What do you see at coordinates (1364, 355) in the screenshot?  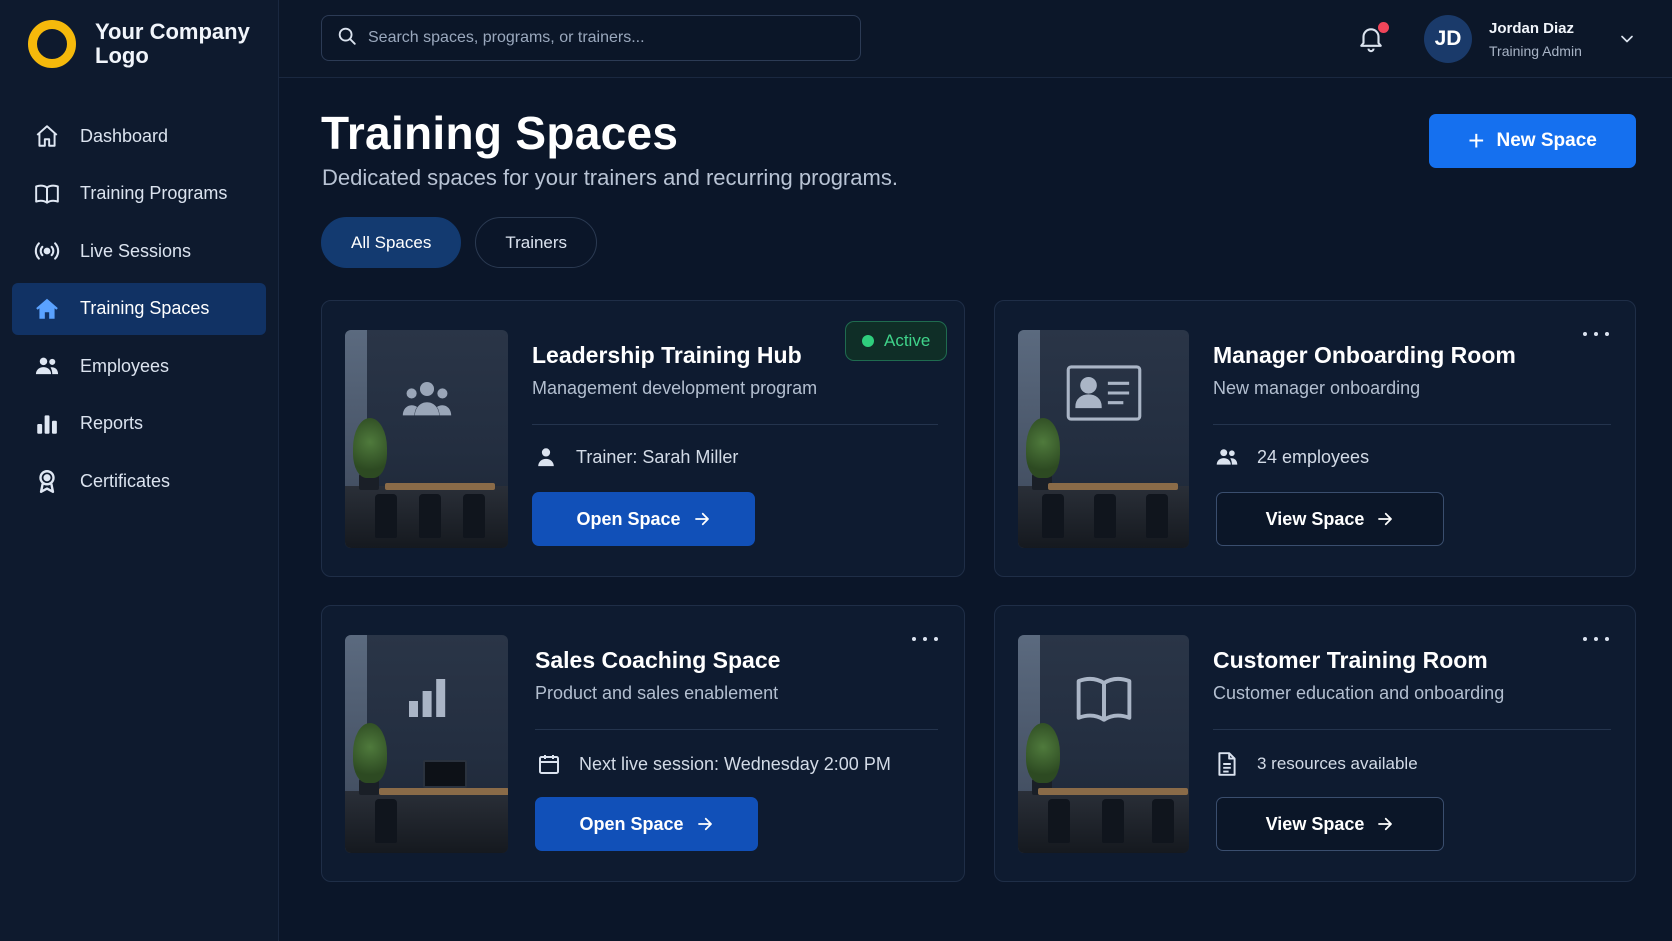 I see `card-title: Manager Onboarding Room` at bounding box center [1364, 355].